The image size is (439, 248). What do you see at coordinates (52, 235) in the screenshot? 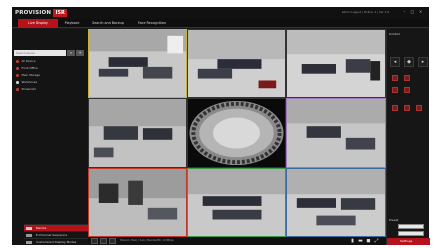
I see `menu-label: E-Channel Sequence` at bounding box center [52, 235].